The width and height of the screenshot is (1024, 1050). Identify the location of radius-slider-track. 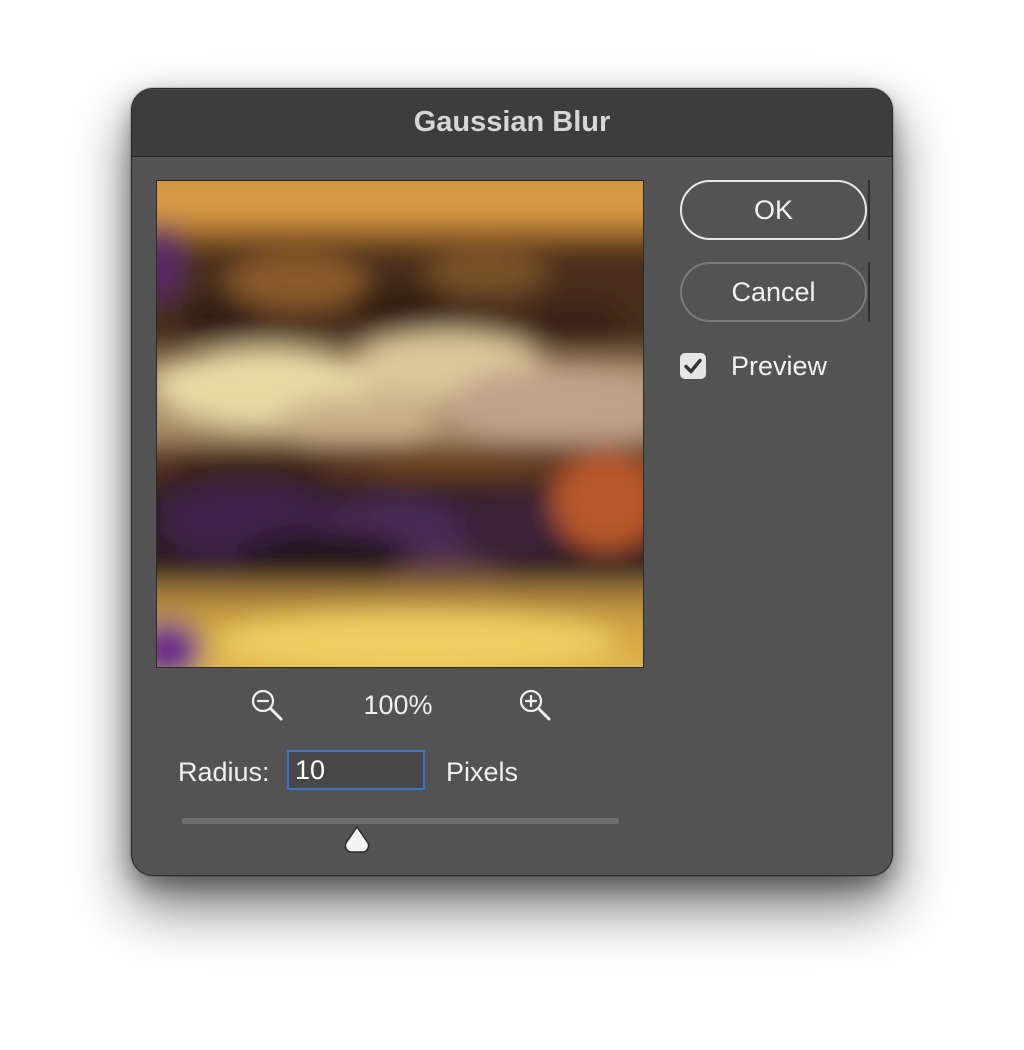
(400, 821).